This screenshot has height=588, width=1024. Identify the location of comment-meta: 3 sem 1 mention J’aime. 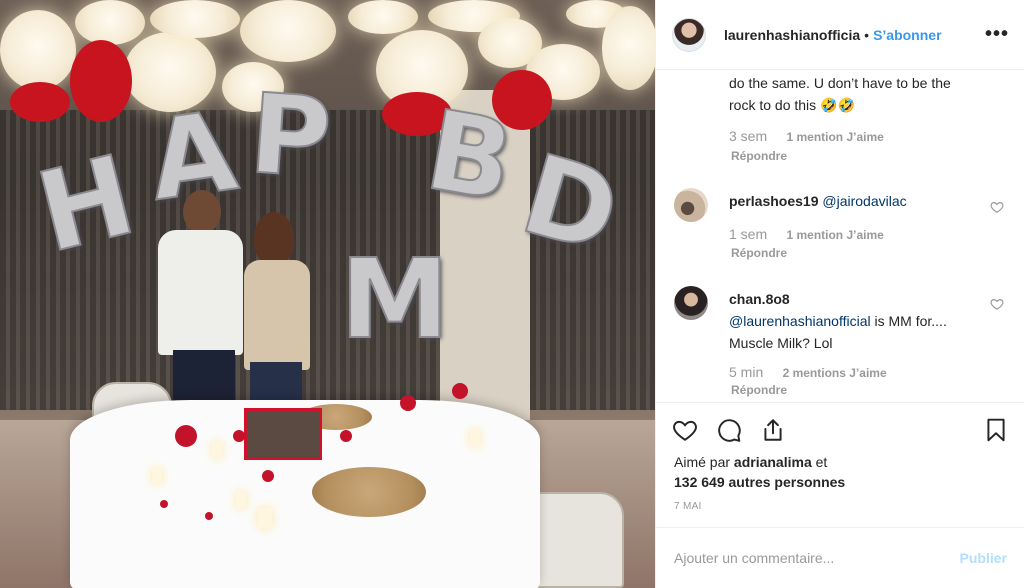
(806, 136).